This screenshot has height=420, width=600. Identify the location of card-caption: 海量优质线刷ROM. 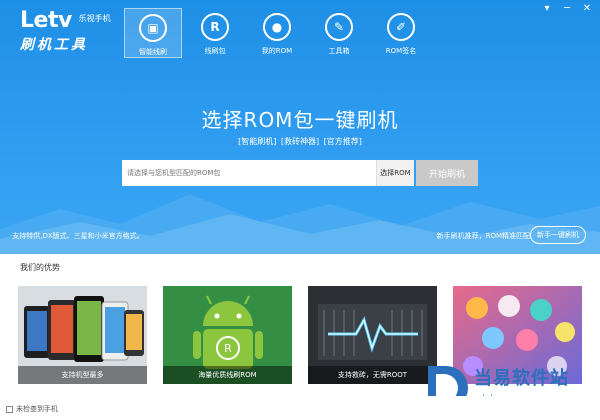
(227, 375).